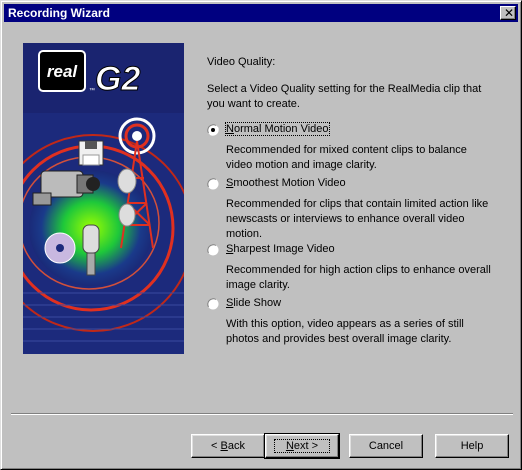 This screenshot has height=470, width=522. Describe the element at coordinates (241, 62) in the screenshot. I see `section-heading: Video Quality:` at that location.